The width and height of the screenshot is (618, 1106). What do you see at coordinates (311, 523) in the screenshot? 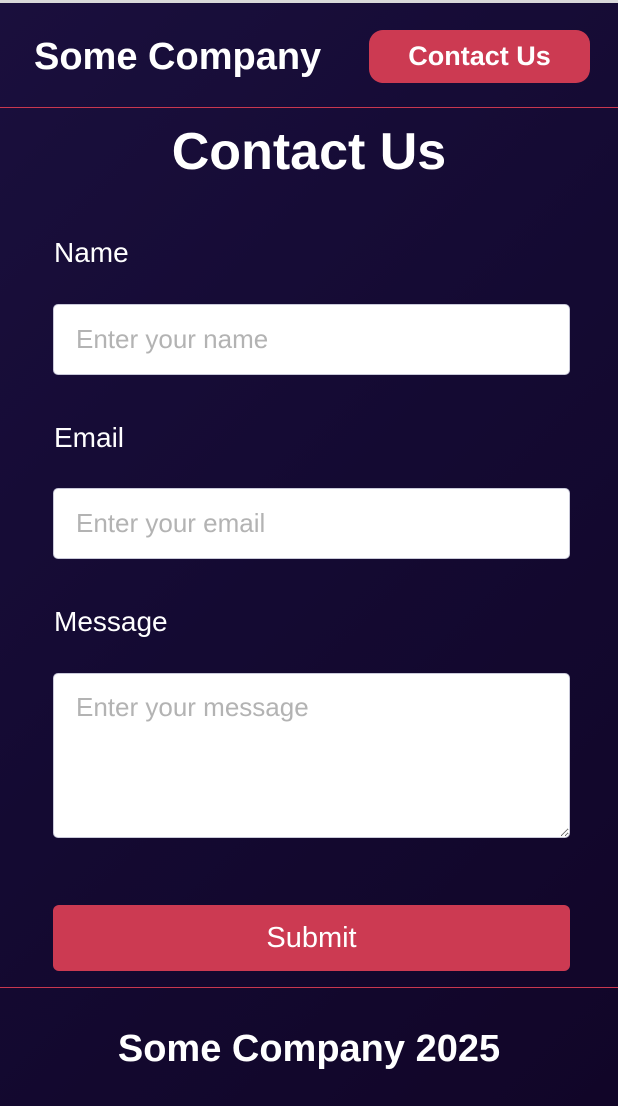
I see `email-input` at bounding box center [311, 523].